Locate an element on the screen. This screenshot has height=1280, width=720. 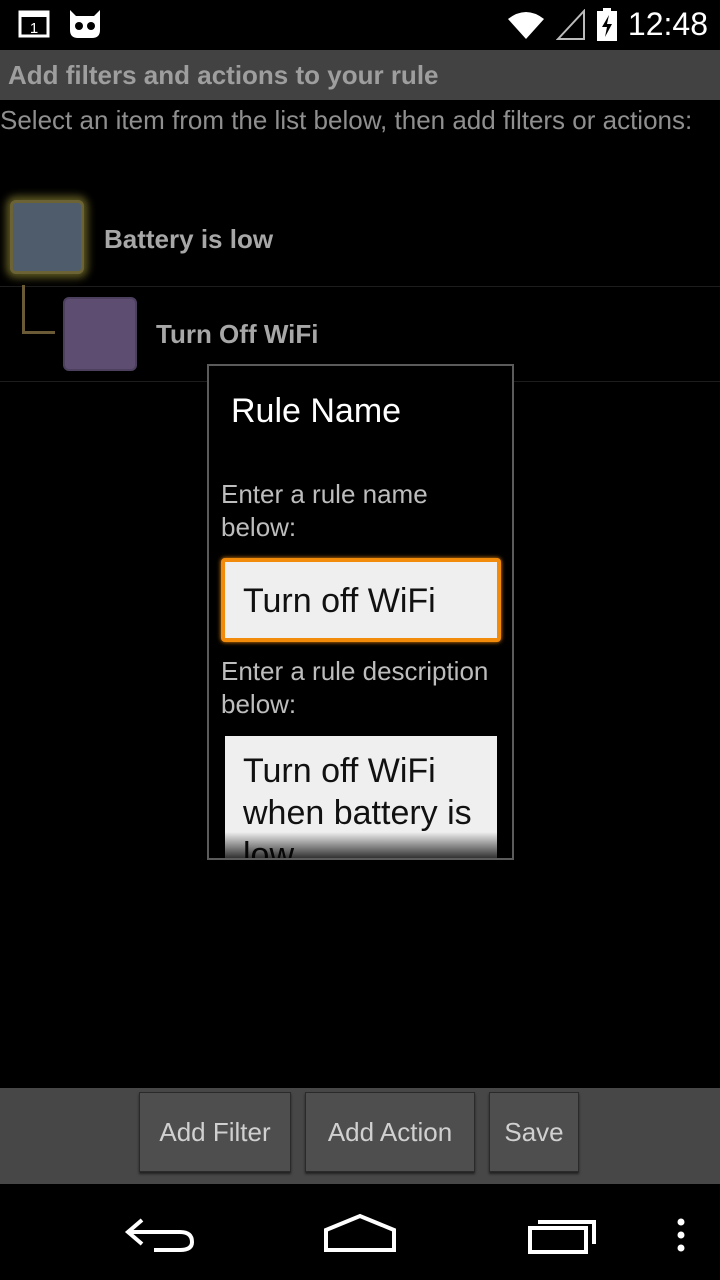
rule-name-prompt: Enter a rule name below: is located at coordinates (324, 510).